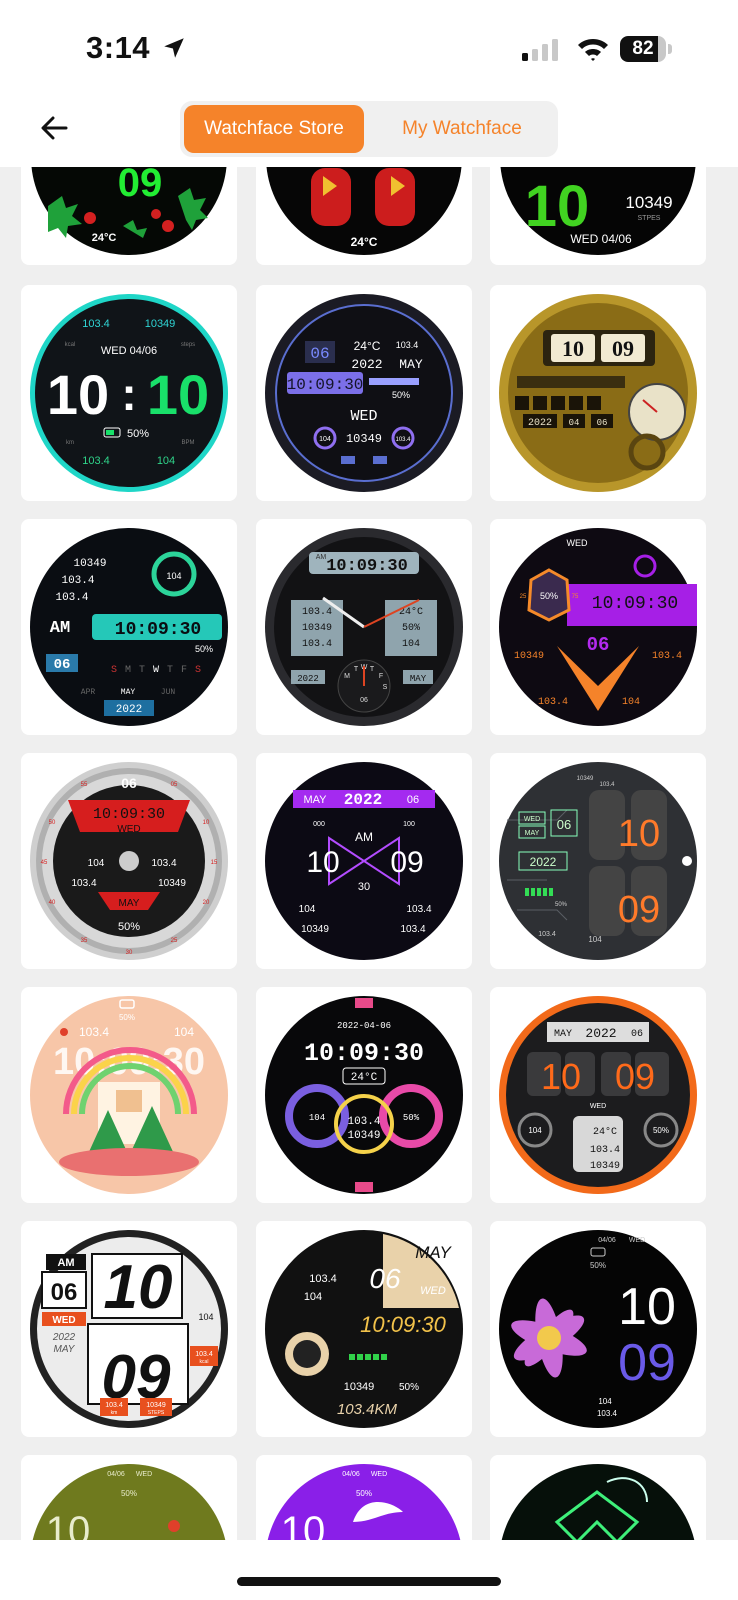 This screenshot has height=1600, width=738. Describe the element at coordinates (367, 1409) in the screenshot. I see `watchface-distance: 103.4KM` at that location.